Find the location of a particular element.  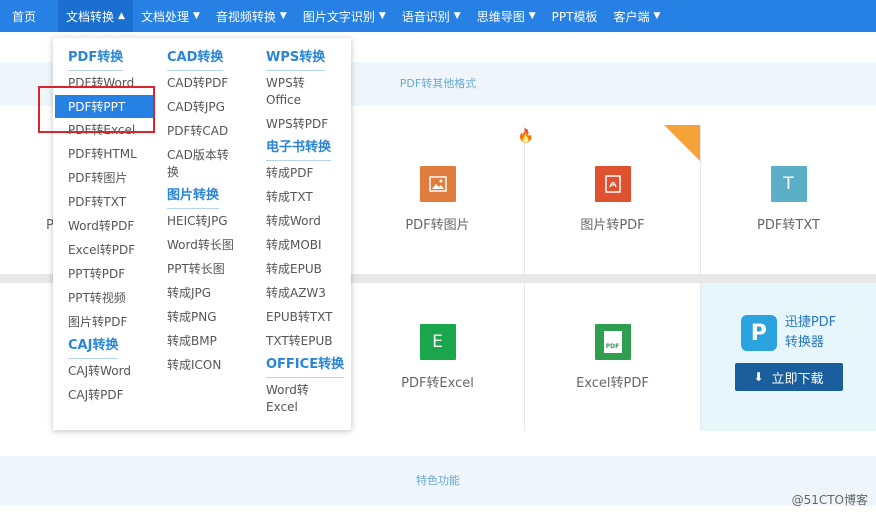

pdf-file-icon is located at coordinates (612, 184).